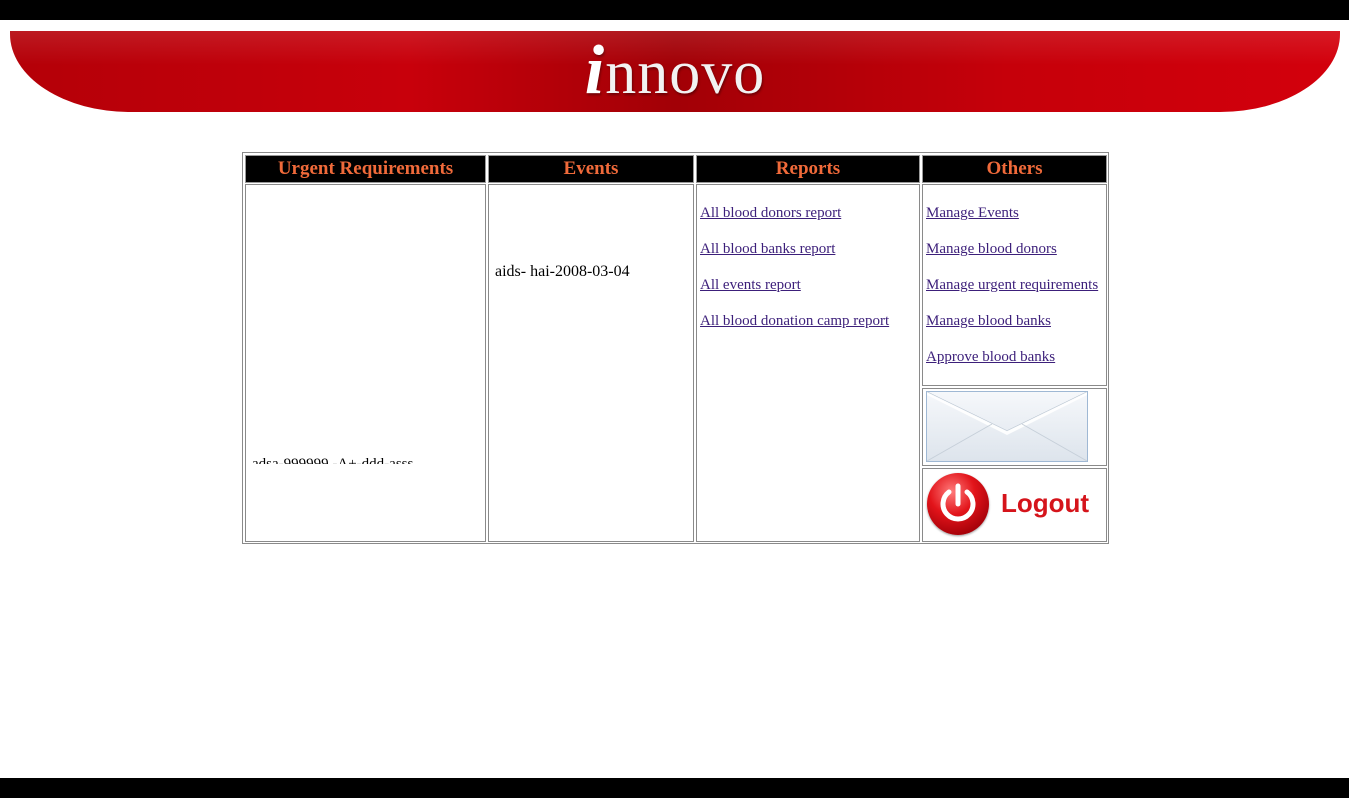 The height and width of the screenshot is (798, 1349). What do you see at coordinates (591, 363) in the screenshot?
I see `events-panel: aids- hai-2008-03-04` at bounding box center [591, 363].